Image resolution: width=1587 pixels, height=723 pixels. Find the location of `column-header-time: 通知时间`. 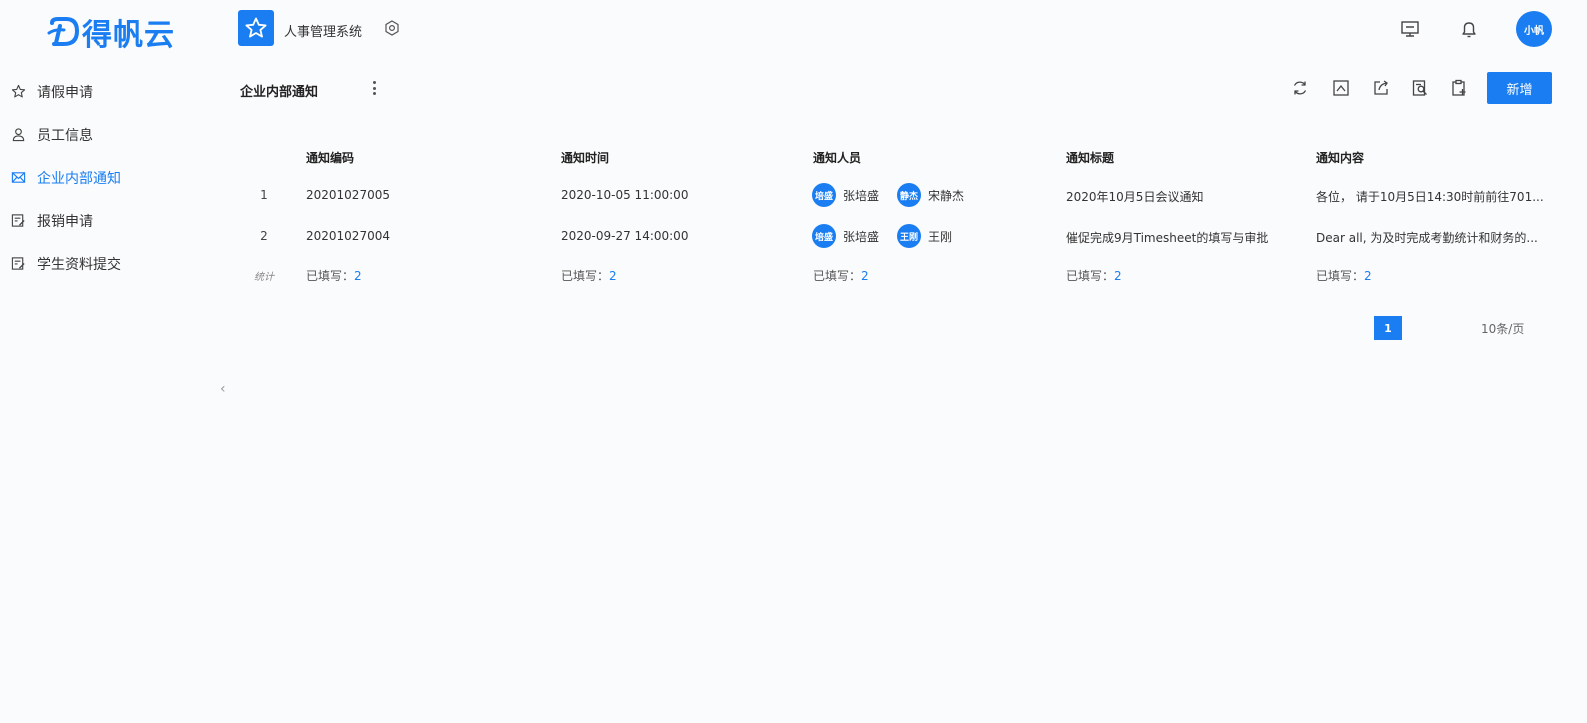

column-header-time: 通知时间 is located at coordinates (585, 157).